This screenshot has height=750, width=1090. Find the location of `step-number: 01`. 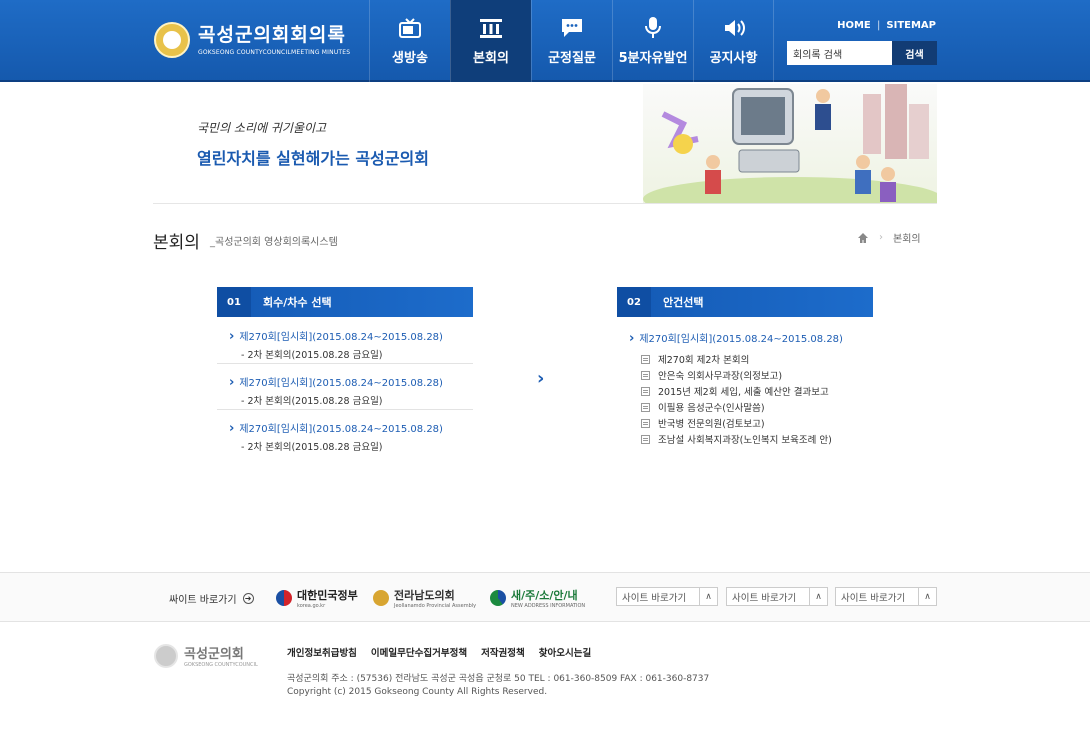

step-number: 01 is located at coordinates (234, 302).